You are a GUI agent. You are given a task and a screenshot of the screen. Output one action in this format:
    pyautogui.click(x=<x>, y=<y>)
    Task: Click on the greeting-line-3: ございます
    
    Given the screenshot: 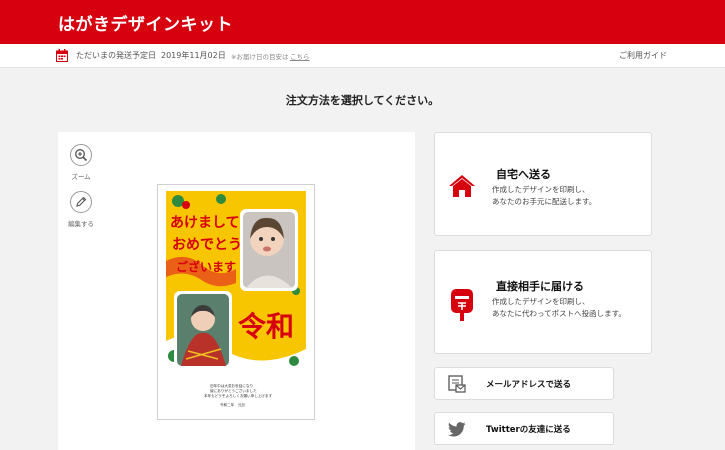 What is the action you would take?
    pyautogui.click(x=206, y=266)
    